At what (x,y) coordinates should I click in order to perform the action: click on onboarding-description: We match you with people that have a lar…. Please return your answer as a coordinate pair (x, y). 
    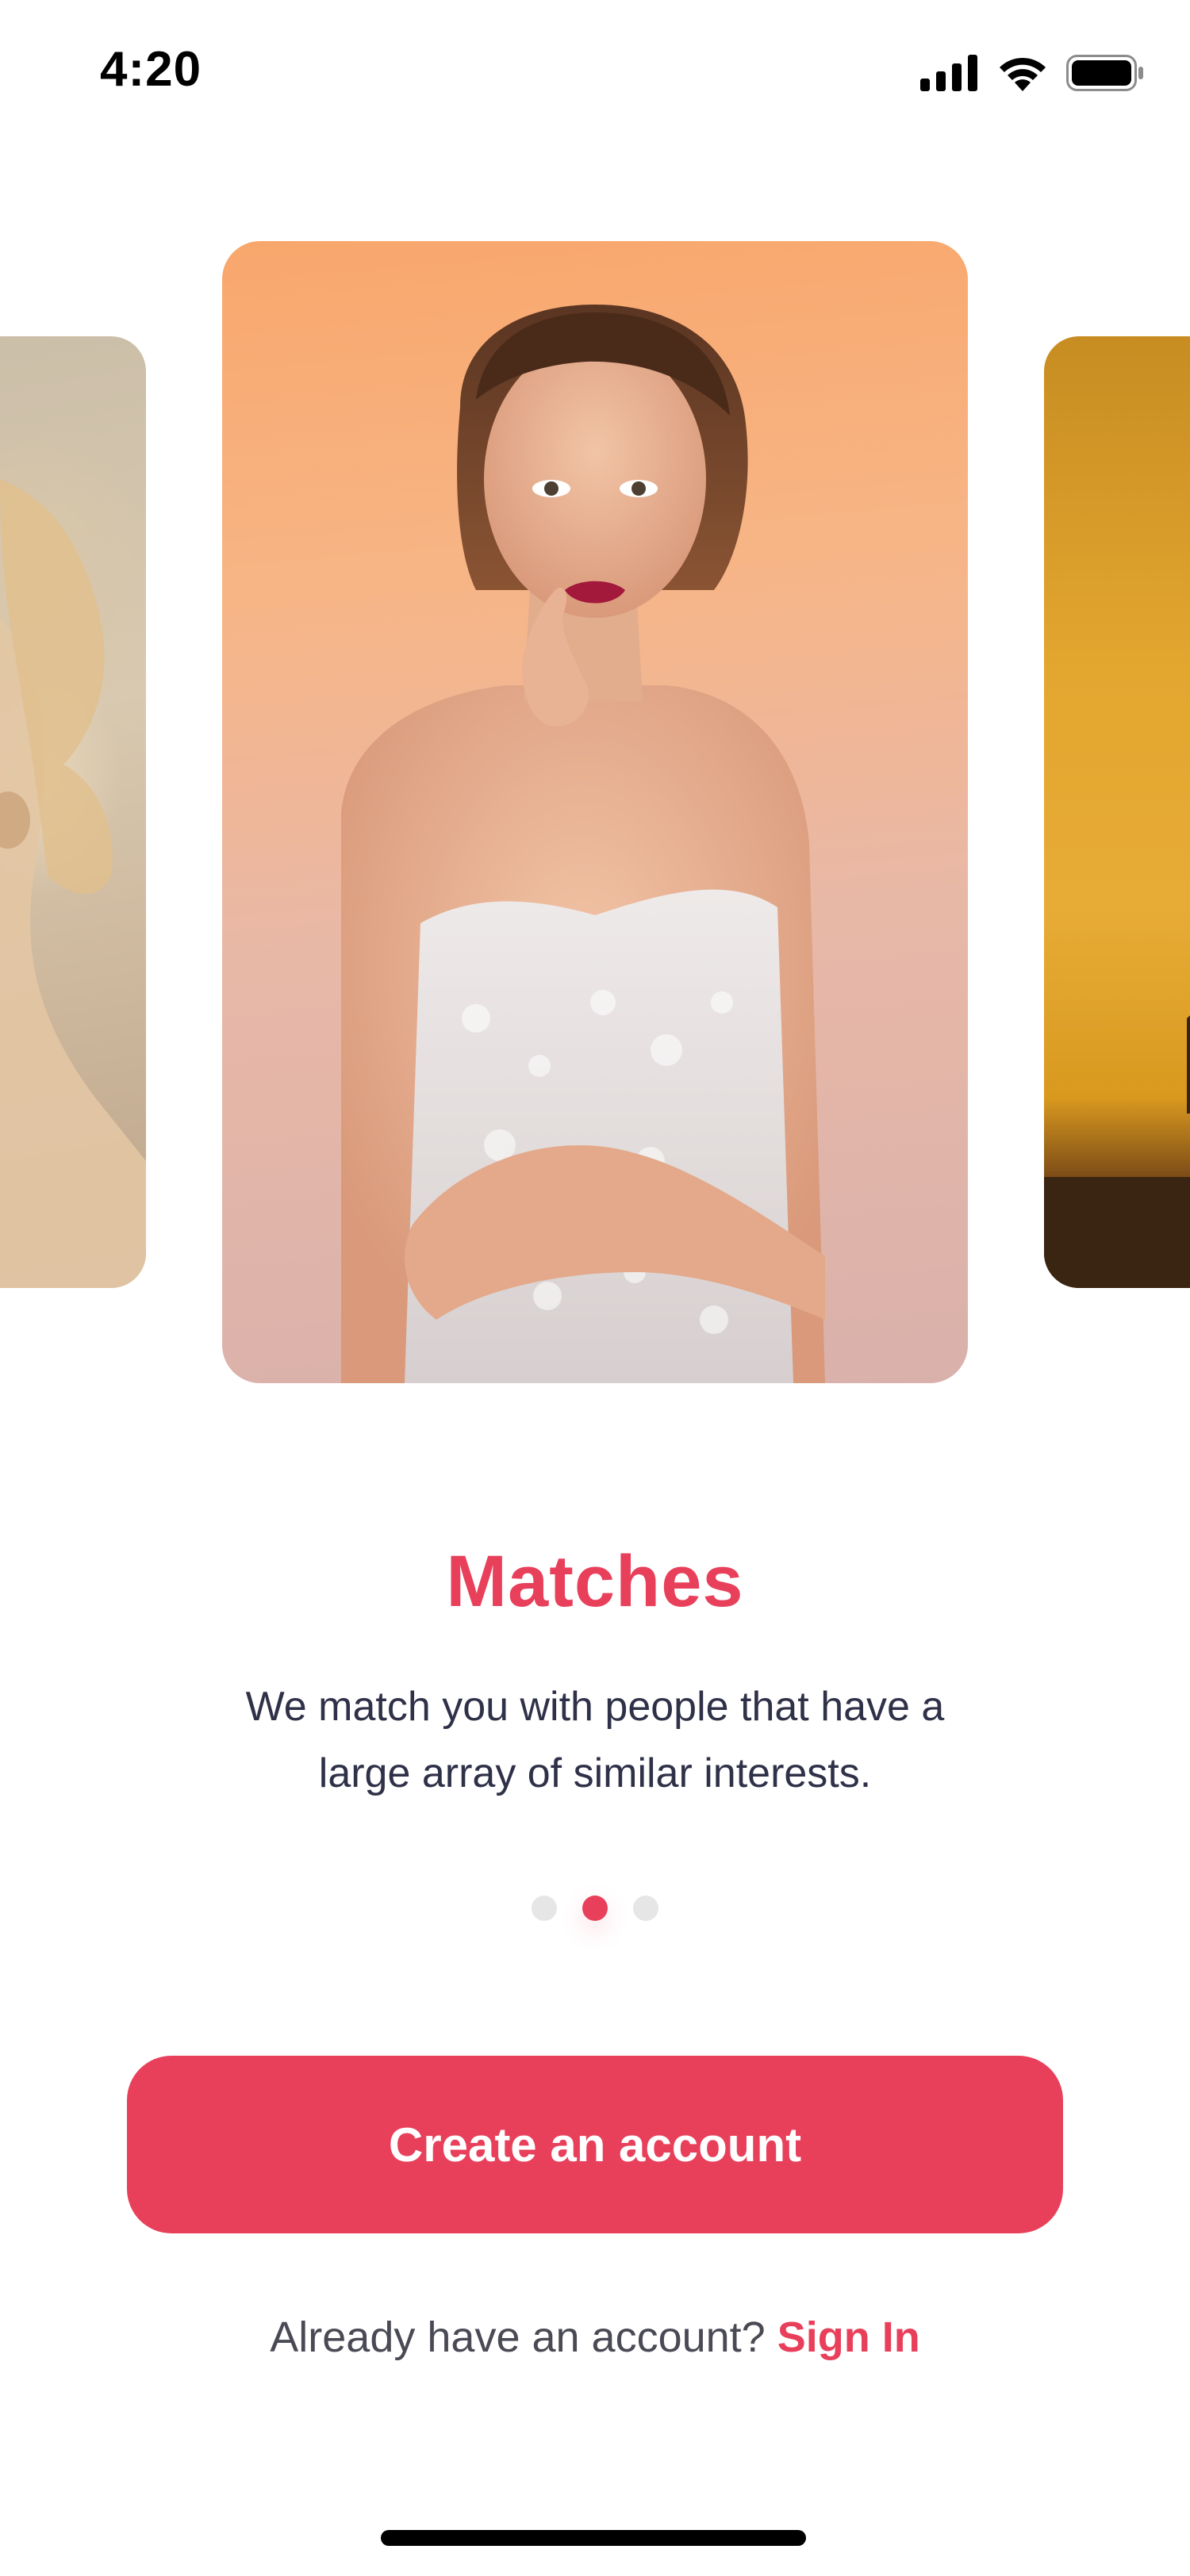
    Looking at the image, I should click on (595, 1740).